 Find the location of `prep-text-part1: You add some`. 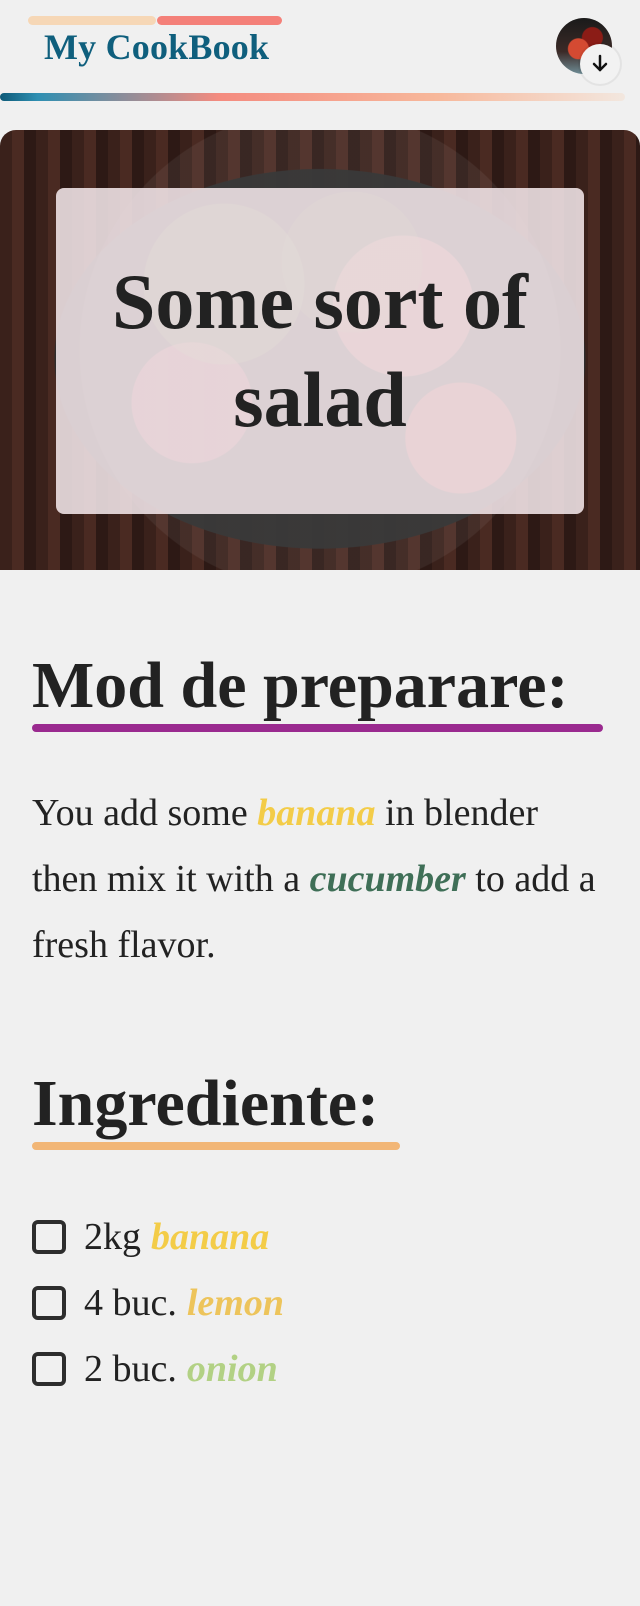

prep-text-part1: You add some is located at coordinates (145, 813).